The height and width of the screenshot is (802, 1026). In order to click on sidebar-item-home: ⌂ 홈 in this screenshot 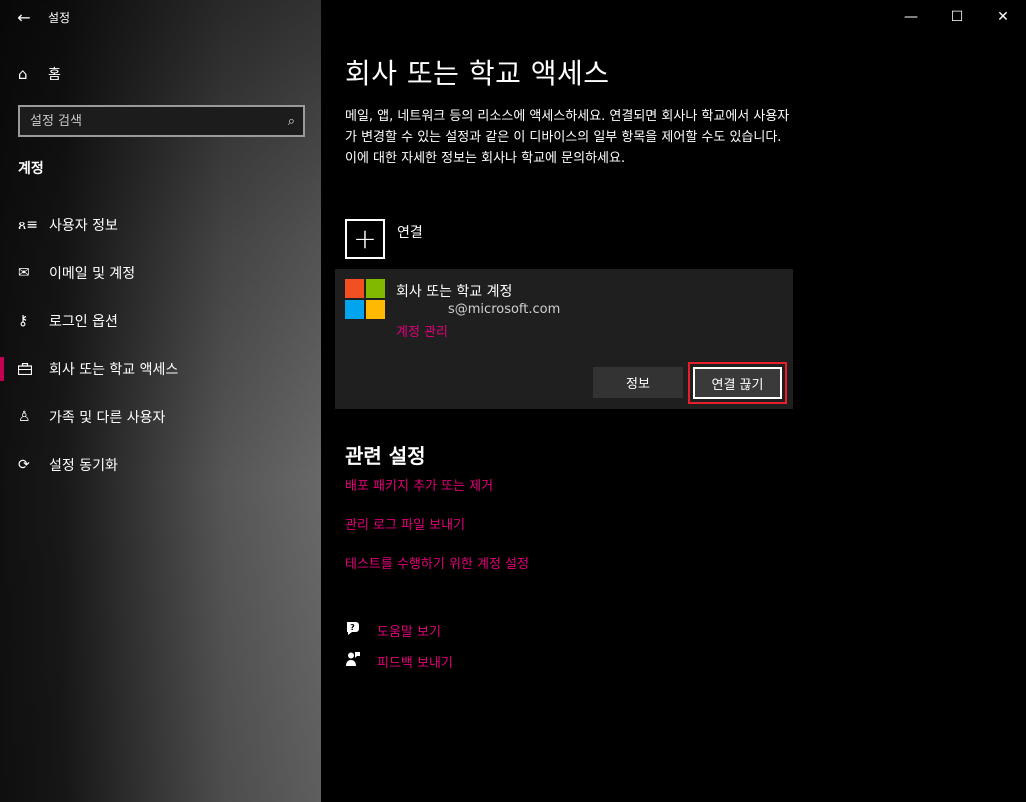, I will do `click(160, 74)`.